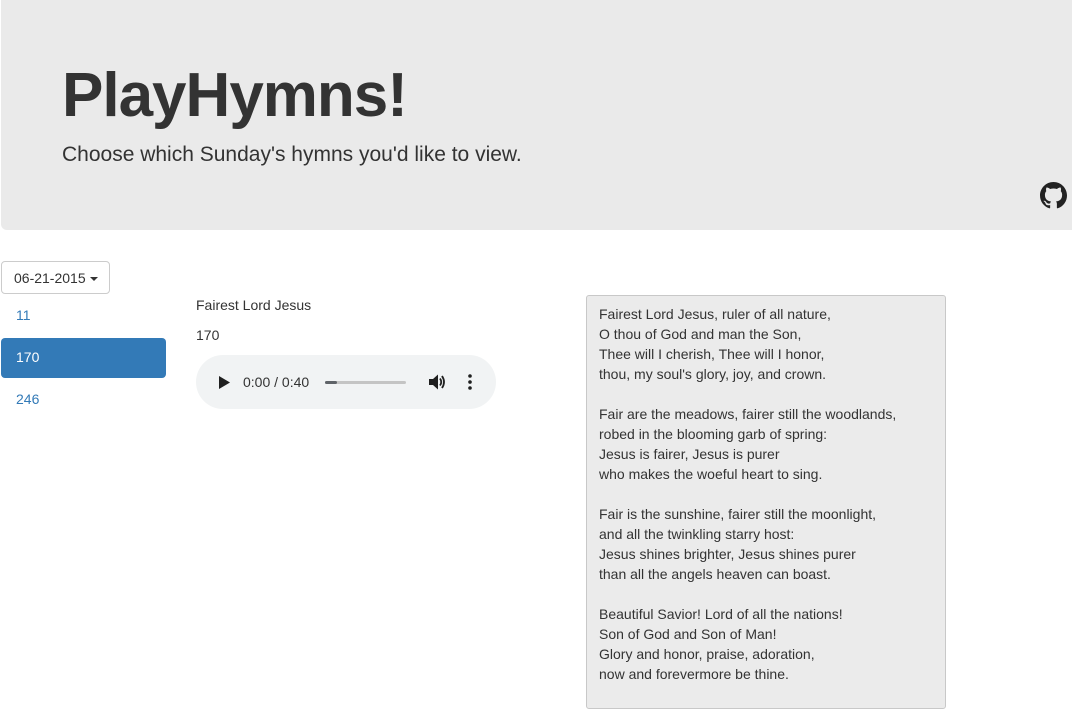 The height and width of the screenshot is (721, 1072). What do you see at coordinates (1053, 195) in the screenshot?
I see `github-icon` at bounding box center [1053, 195].